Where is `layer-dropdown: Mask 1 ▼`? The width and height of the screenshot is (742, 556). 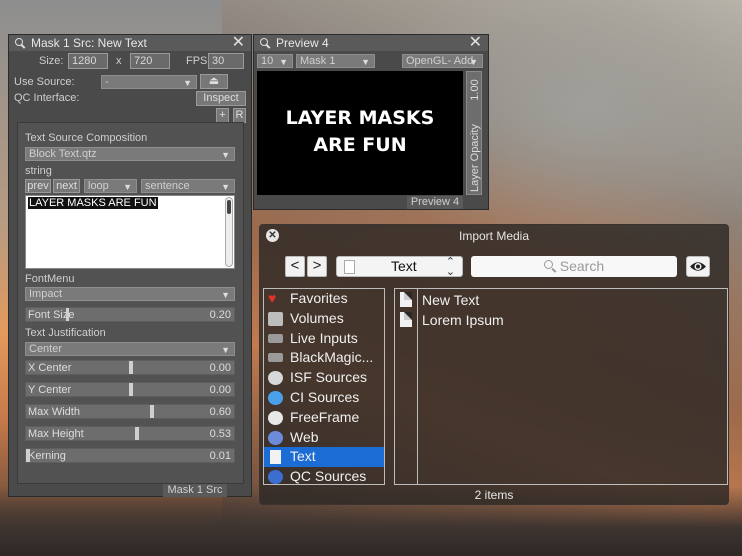 layer-dropdown: Mask 1 ▼ is located at coordinates (335, 61).